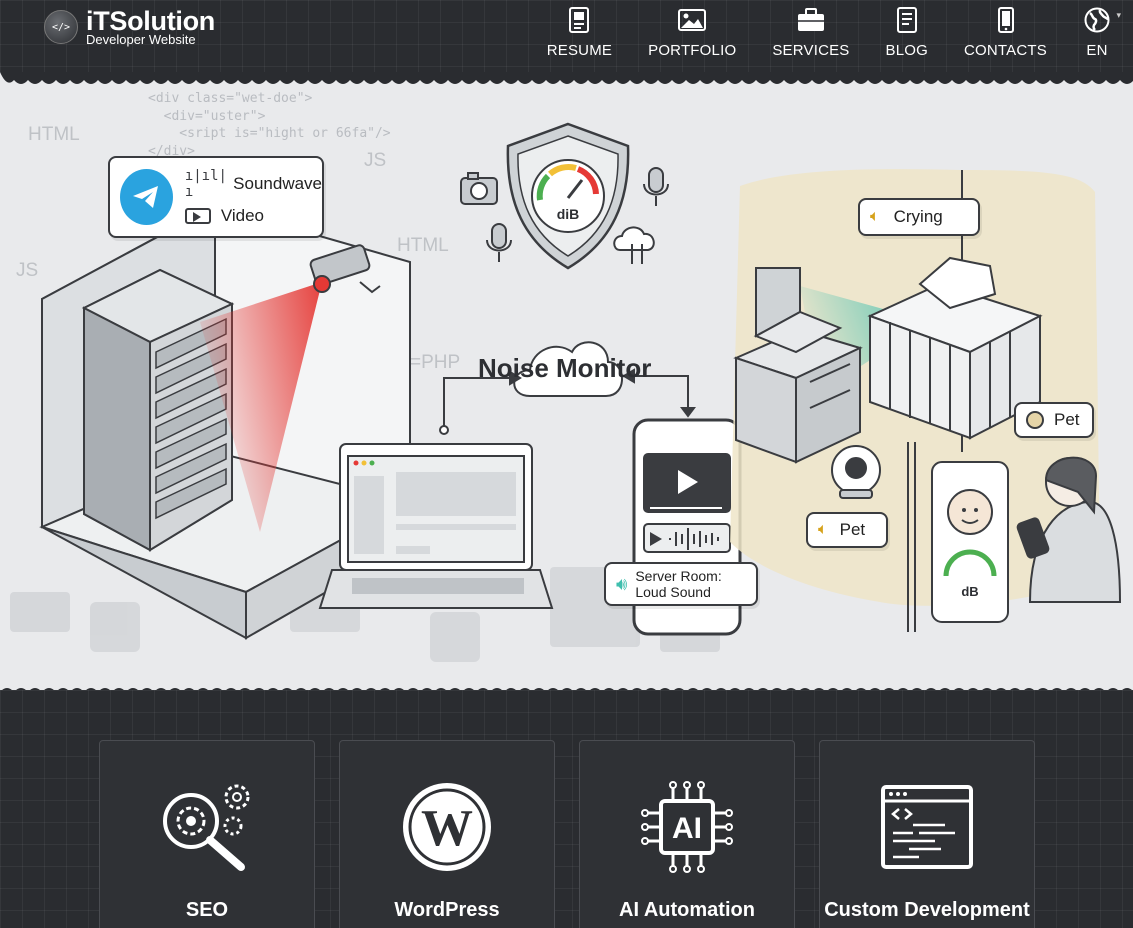 This screenshot has height=928, width=1133. What do you see at coordinates (687, 910) in the screenshot?
I see `service-label: AI Automation` at bounding box center [687, 910].